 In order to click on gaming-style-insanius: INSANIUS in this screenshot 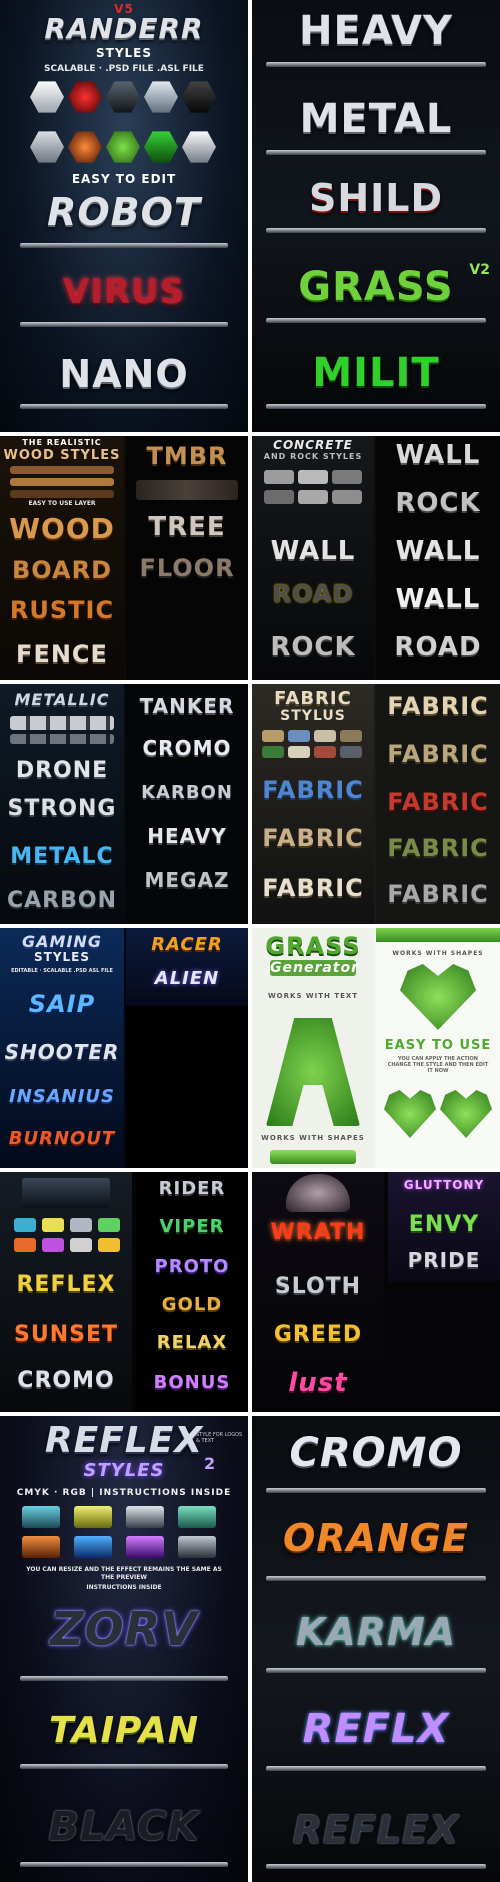, I will do `click(62, 1096)`.